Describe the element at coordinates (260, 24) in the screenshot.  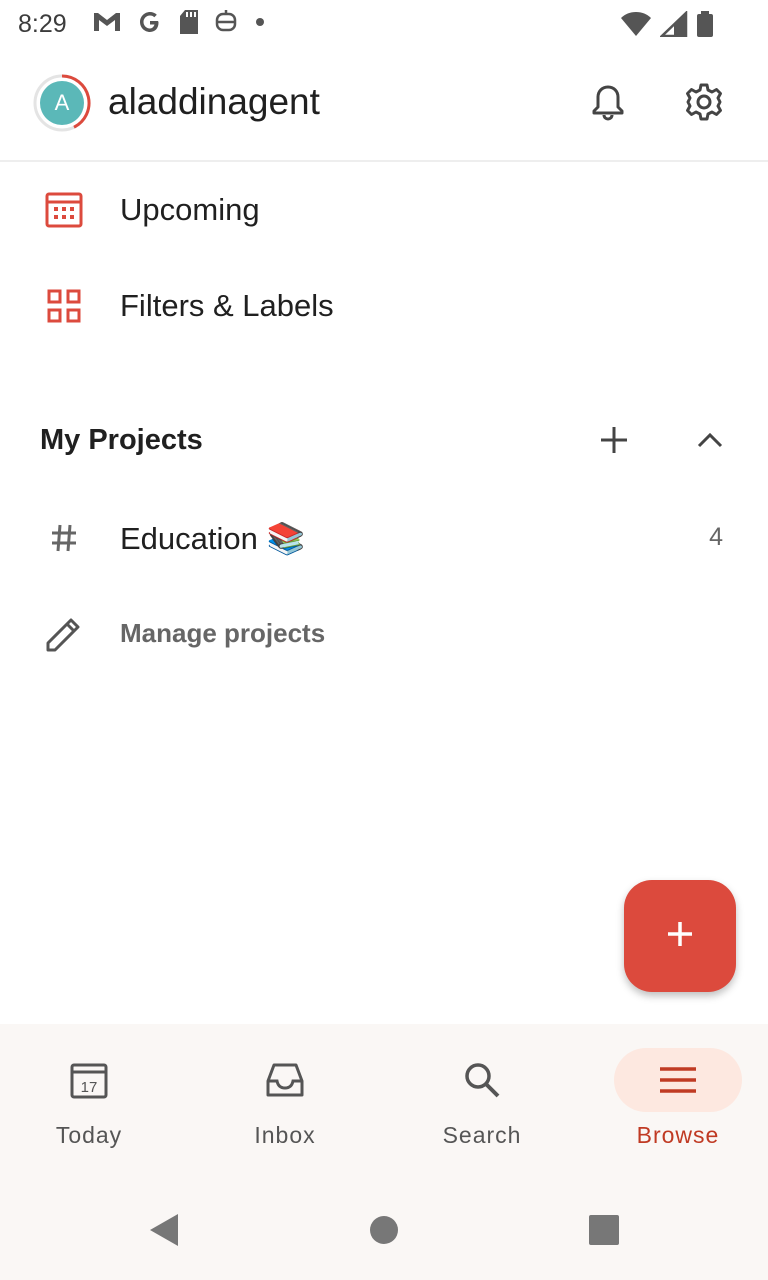
I see `dot-icon` at that location.